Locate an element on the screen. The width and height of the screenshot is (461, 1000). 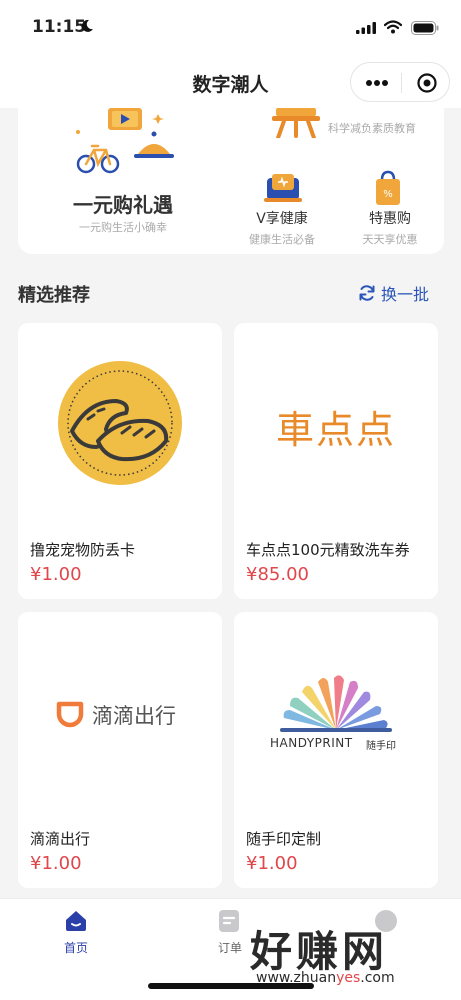
promo-title: 一元购礼遇 is located at coordinates (123, 205).